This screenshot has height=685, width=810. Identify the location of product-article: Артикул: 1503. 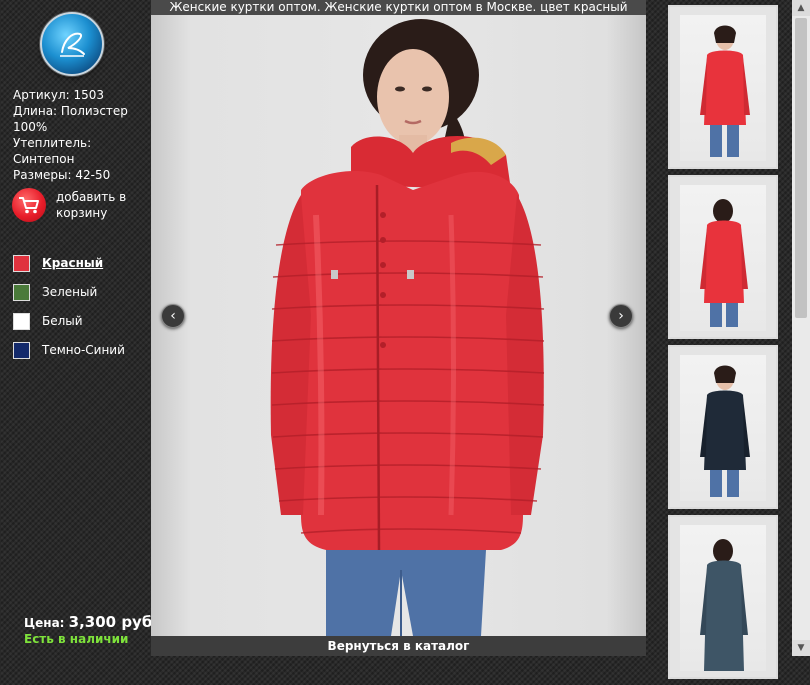
(59, 95).